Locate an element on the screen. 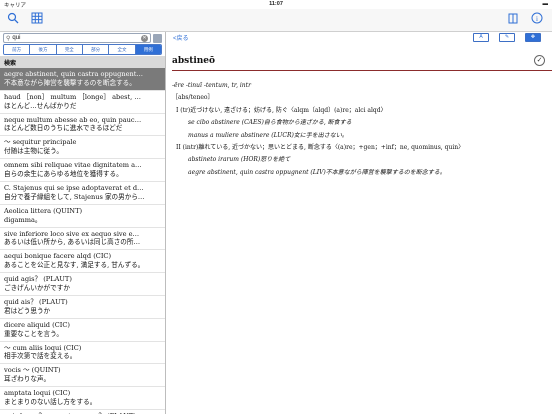 This screenshot has height=414, width=552. list-item-translation: 耳ざわりな声。 is located at coordinates (27, 379).